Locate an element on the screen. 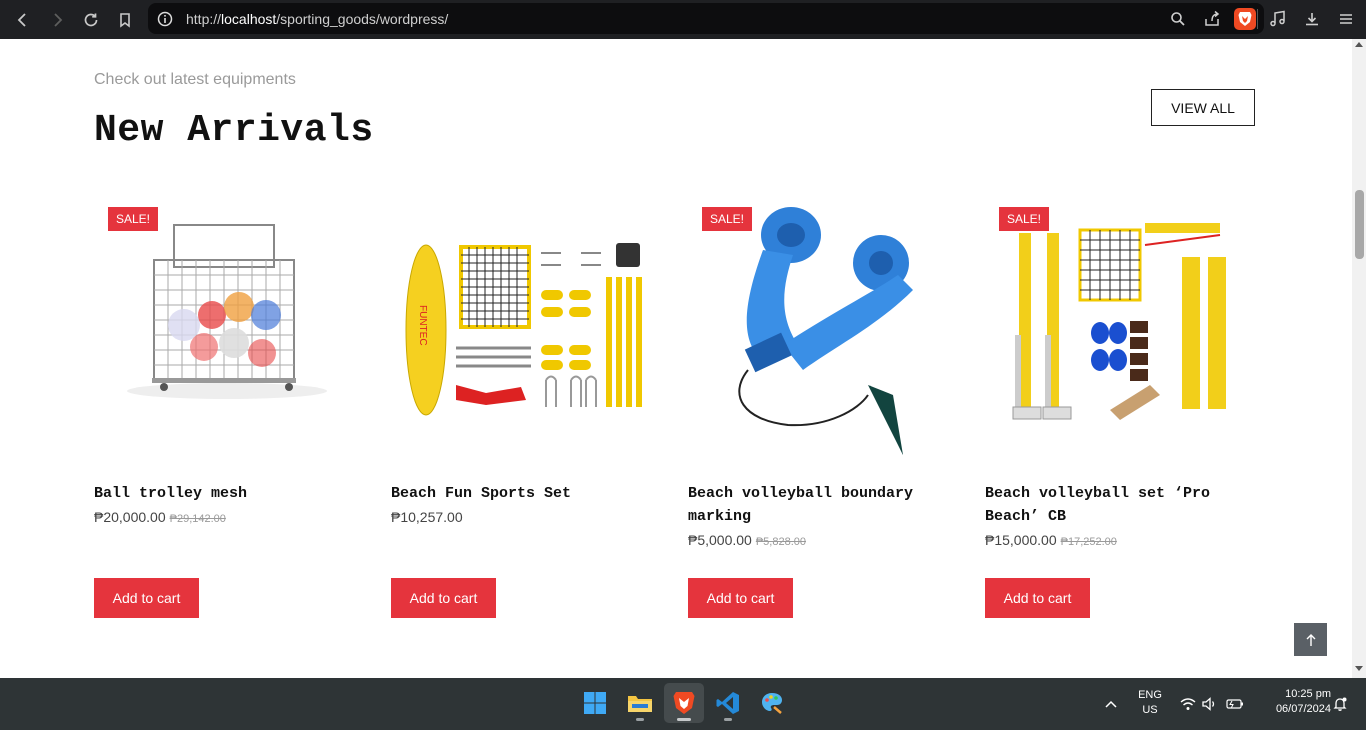  paint-palette-icon is located at coordinates (772, 703).